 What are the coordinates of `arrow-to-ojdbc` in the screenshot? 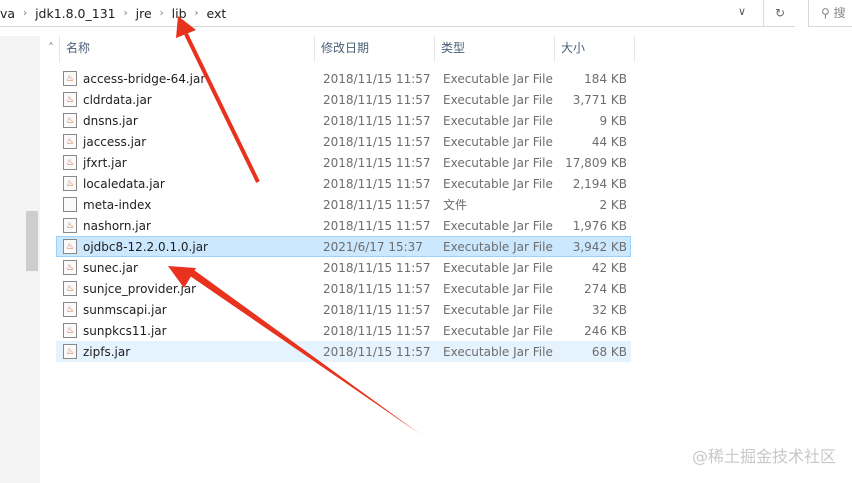 It's located at (294, 350).